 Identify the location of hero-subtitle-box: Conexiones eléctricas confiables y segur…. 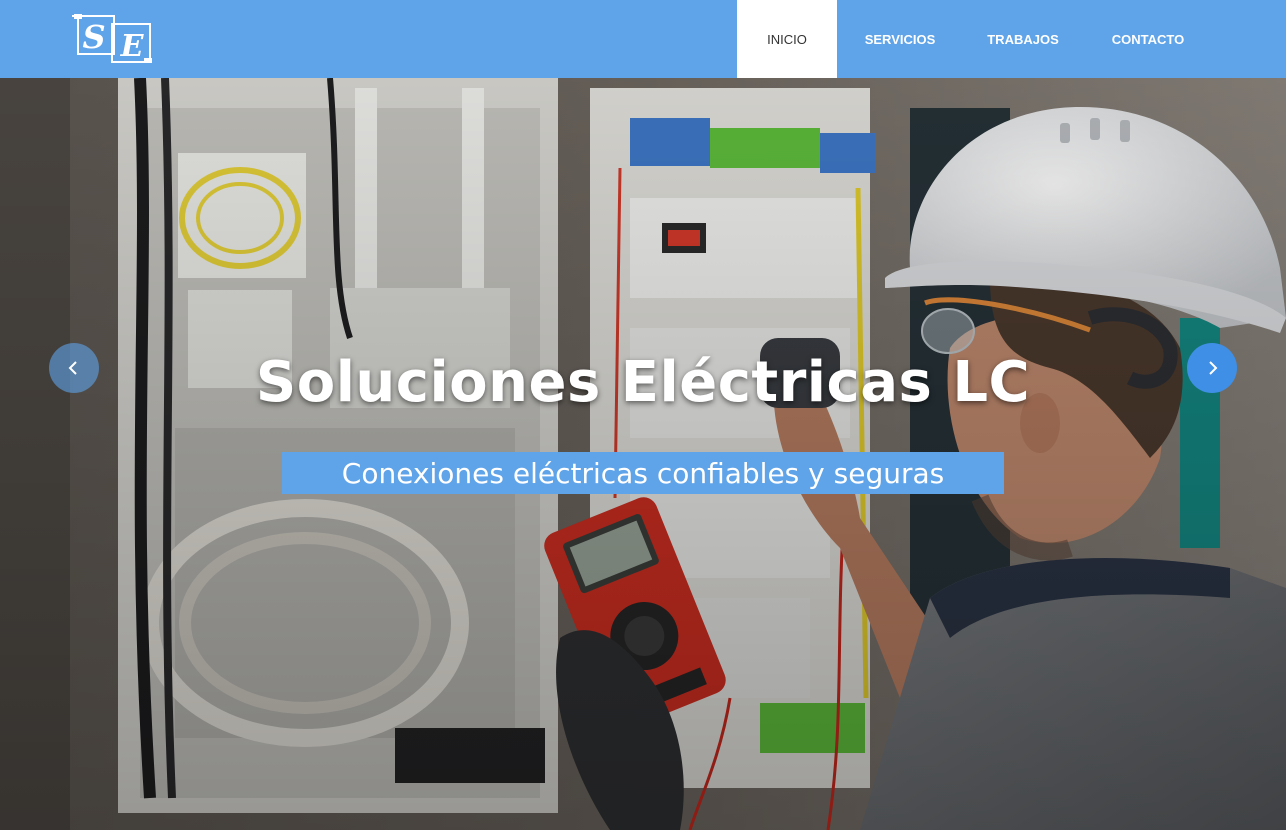
(643, 473).